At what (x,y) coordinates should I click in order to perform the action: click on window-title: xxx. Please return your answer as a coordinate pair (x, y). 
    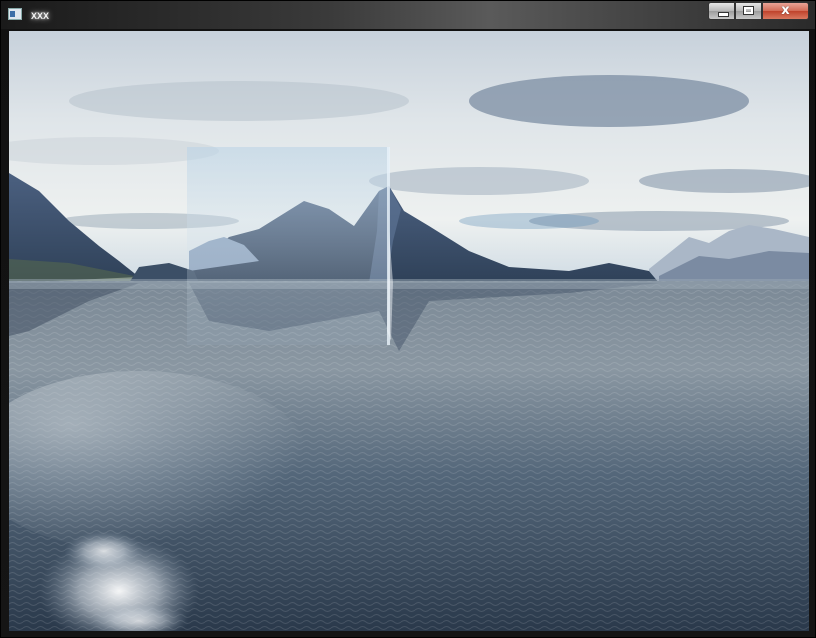
    Looking at the image, I should click on (40, 15).